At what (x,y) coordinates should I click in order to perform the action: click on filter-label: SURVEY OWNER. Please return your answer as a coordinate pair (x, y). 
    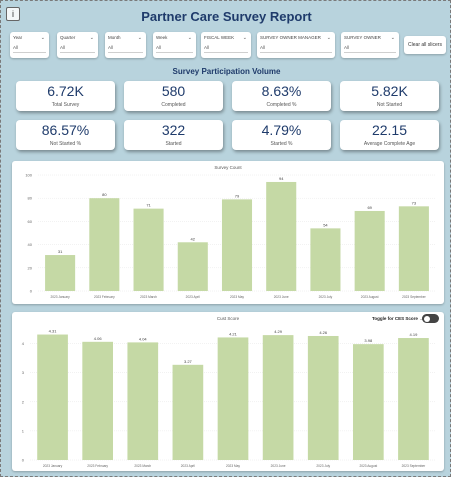
    Looking at the image, I should click on (362, 37).